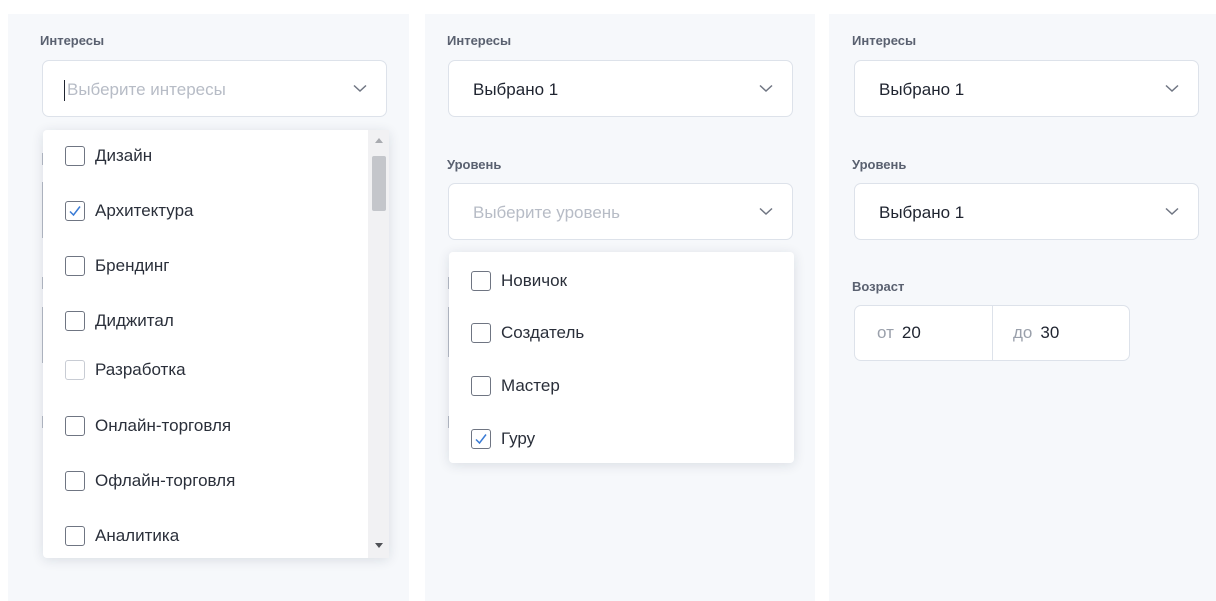  What do you see at coordinates (885, 332) in the screenshot?
I see `age-from-prefix: от` at bounding box center [885, 332].